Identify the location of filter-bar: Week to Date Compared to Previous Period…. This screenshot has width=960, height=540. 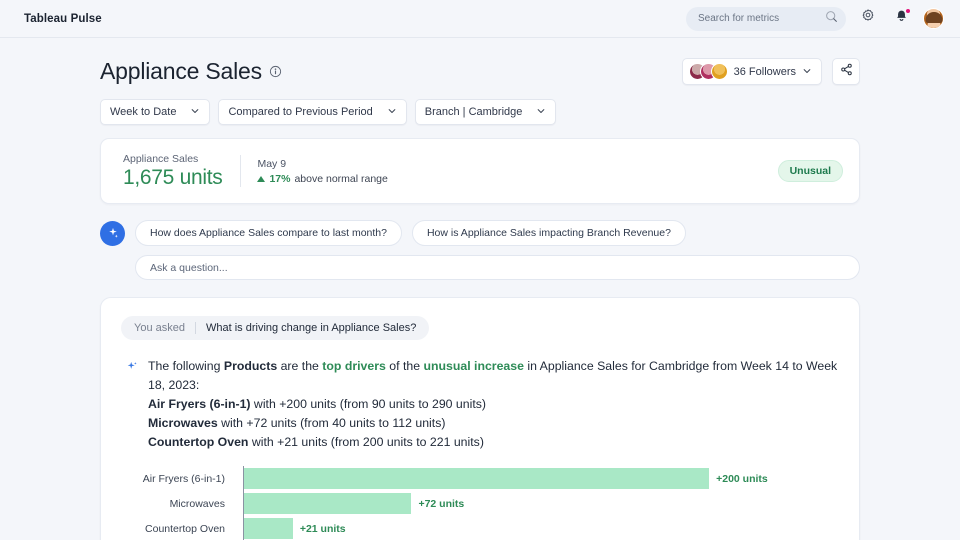
(480, 112).